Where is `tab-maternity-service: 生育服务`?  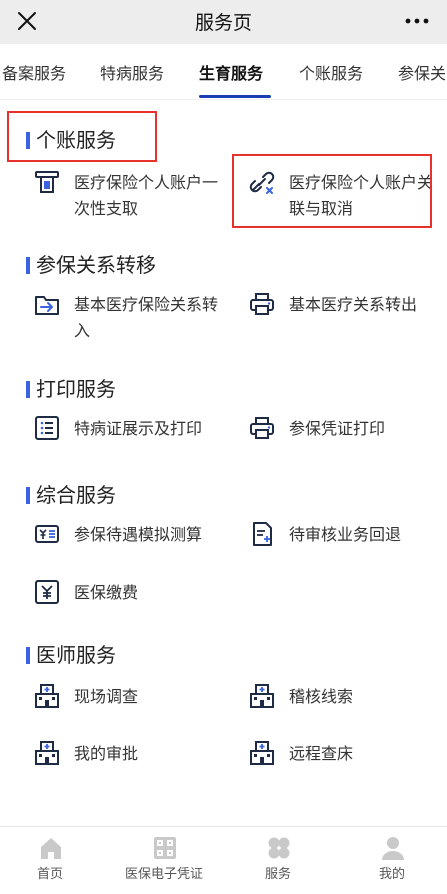
tab-maternity-service: 生育服务 is located at coordinates (231, 72).